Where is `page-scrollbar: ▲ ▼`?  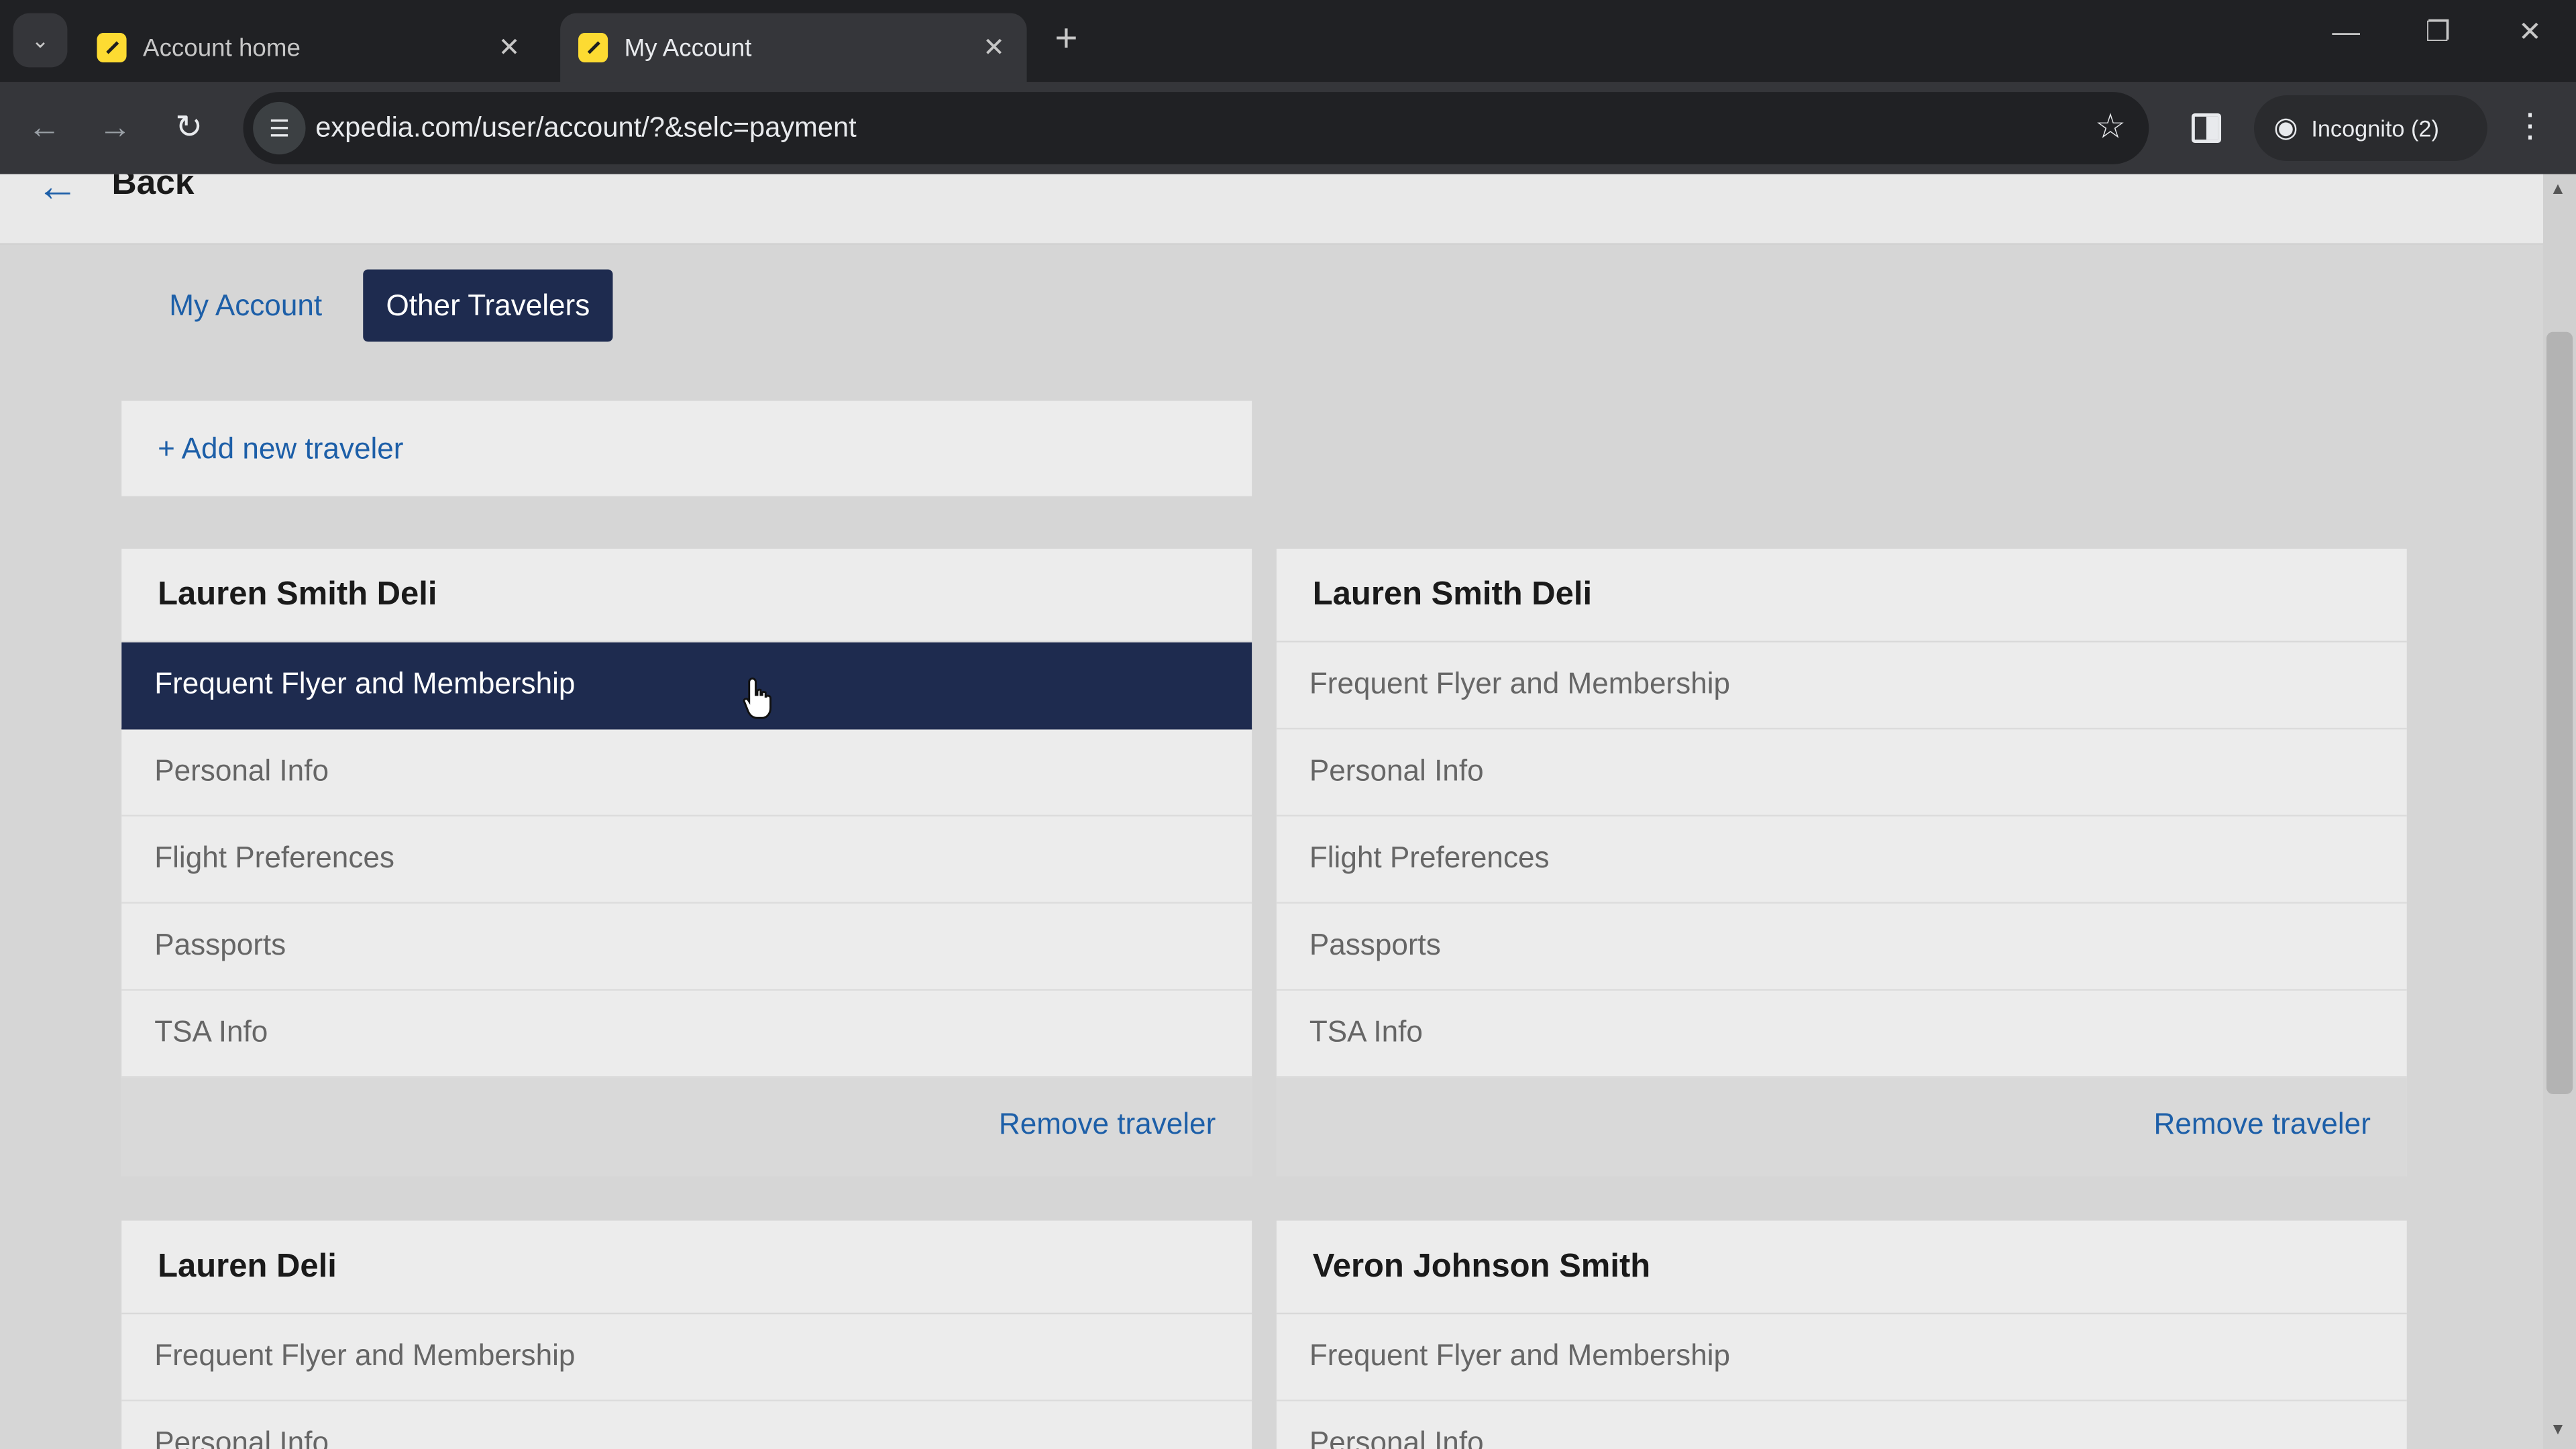 page-scrollbar: ▲ ▼ is located at coordinates (2559, 811).